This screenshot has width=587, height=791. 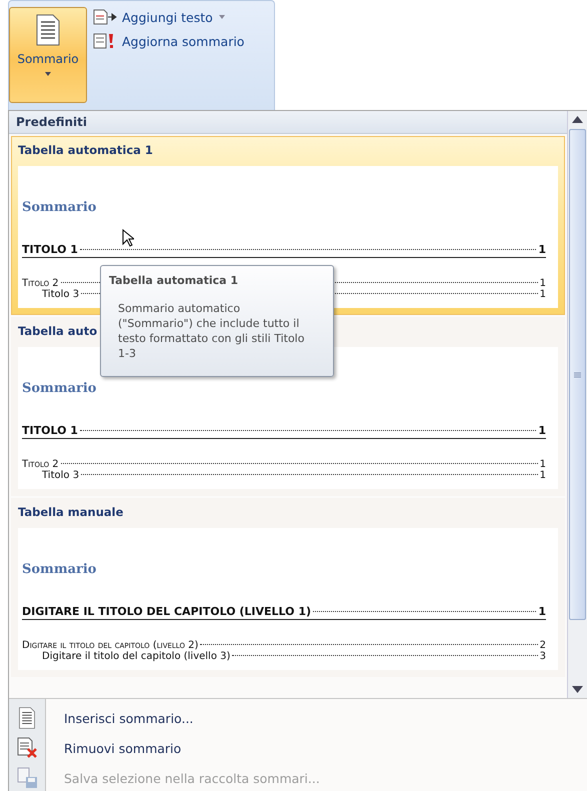 I want to click on gallery-item-title: Tabella automatica 1, so click(x=85, y=150).